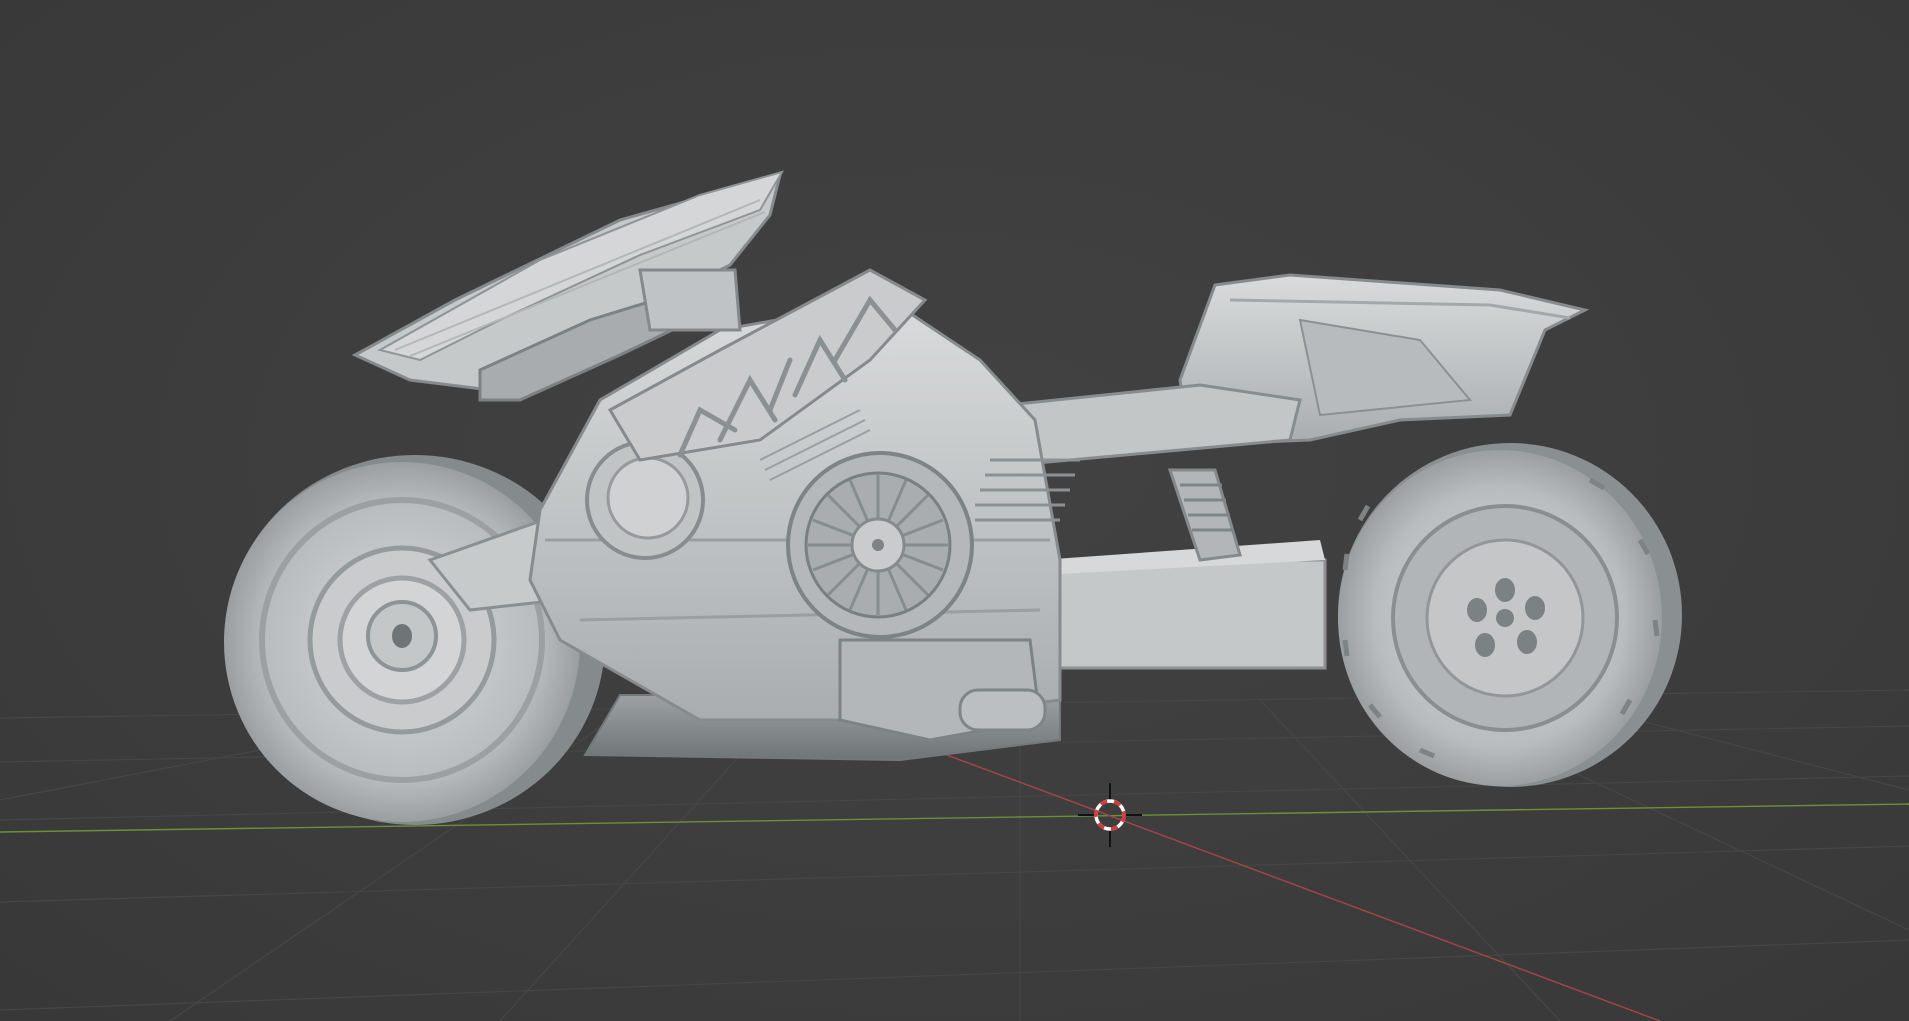  What do you see at coordinates (1510, 615) in the screenshot?
I see `rear-wheel` at bounding box center [1510, 615].